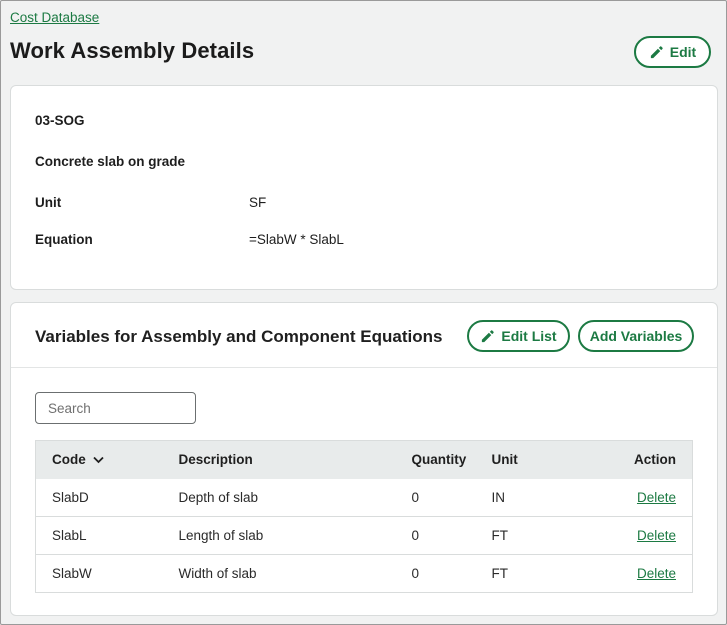  What do you see at coordinates (221, 535) in the screenshot?
I see `cell-description: Length of slab` at bounding box center [221, 535].